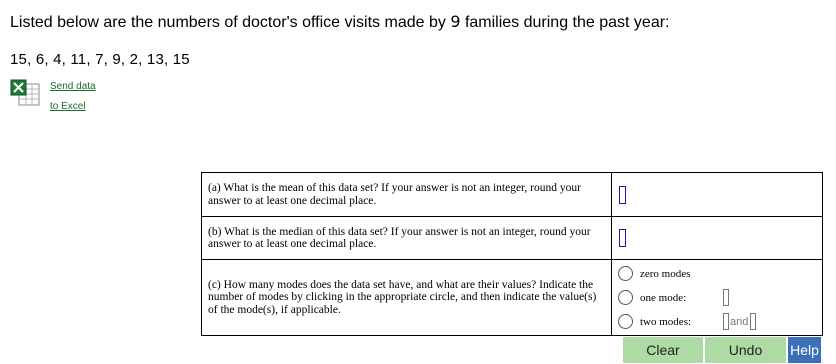  Describe the element at coordinates (455, 21) in the screenshot. I see `family-count: 9` at that location.